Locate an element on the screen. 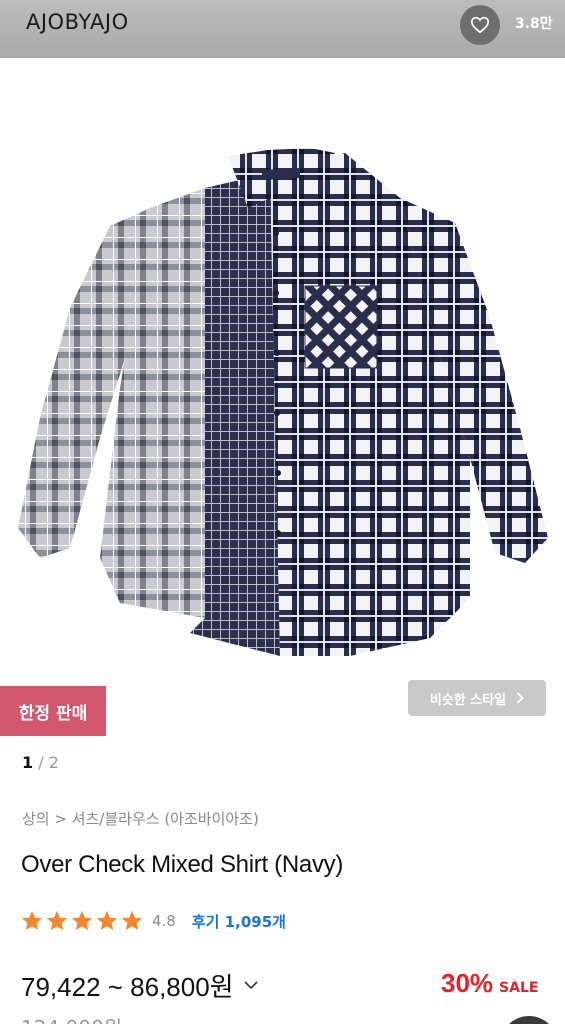 This screenshot has width=565, height=1024. pager-total: 2 is located at coordinates (53, 762).